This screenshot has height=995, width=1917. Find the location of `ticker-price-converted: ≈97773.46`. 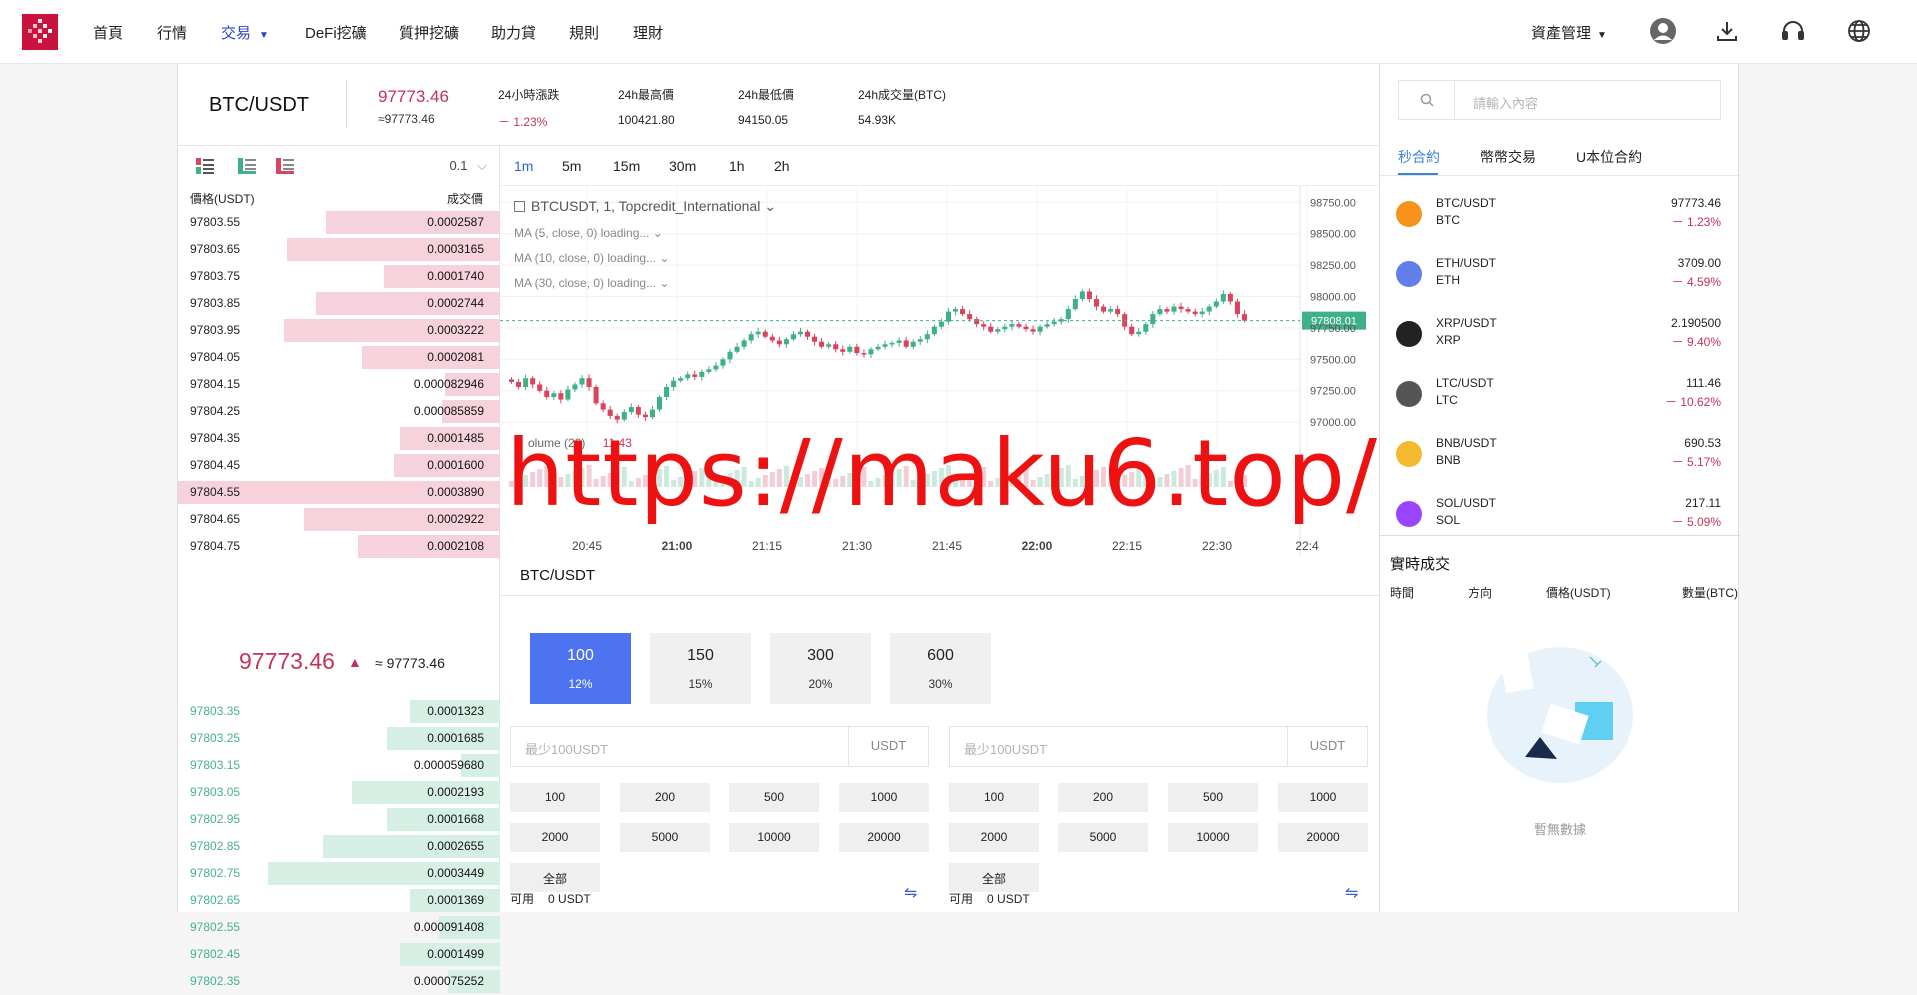

ticker-price-converted: ≈97773.46 is located at coordinates (406, 119).